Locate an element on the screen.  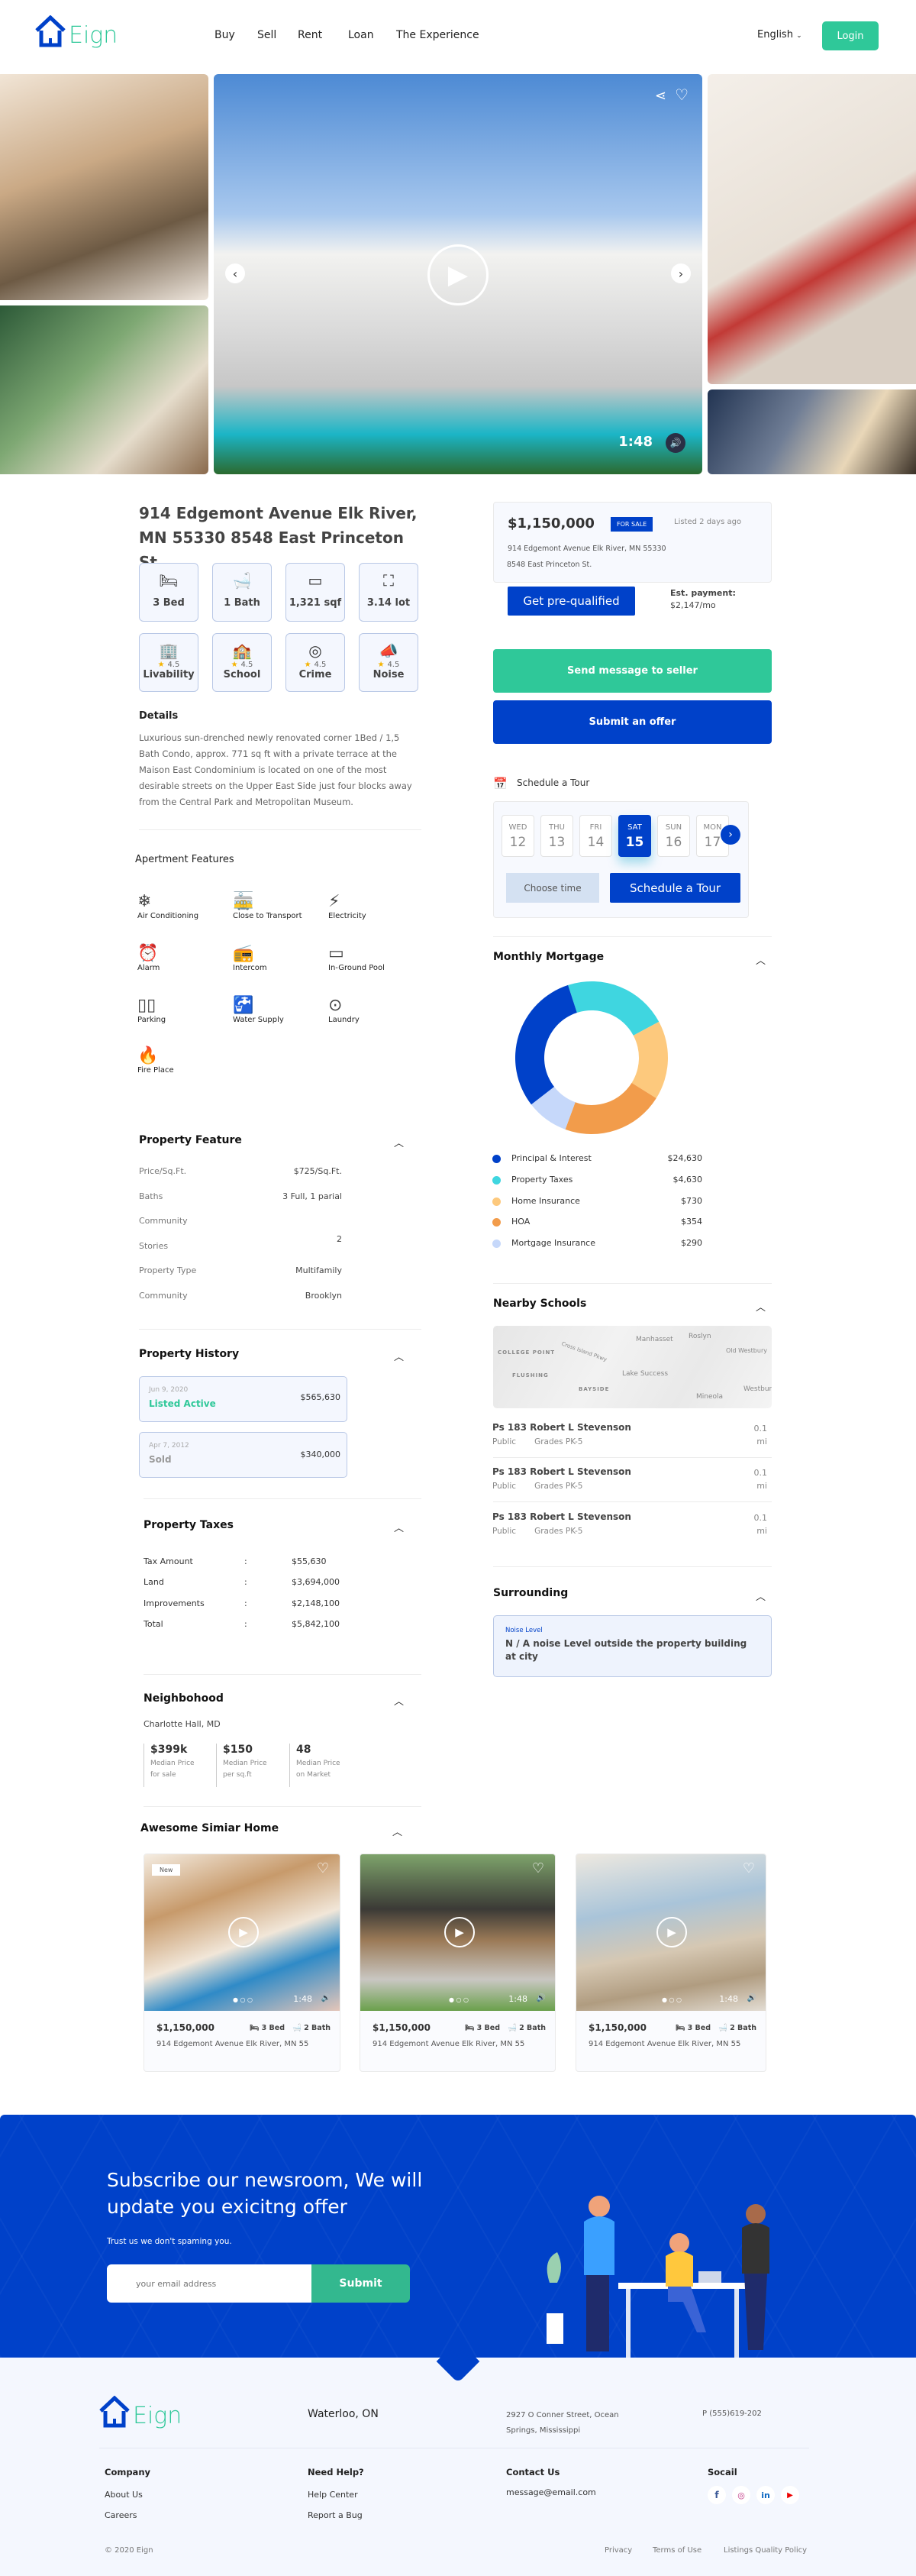
gallery-main-video: ⋖ ♡ ‹ › ▶ 1:48 🔊 is located at coordinates (458, 274).